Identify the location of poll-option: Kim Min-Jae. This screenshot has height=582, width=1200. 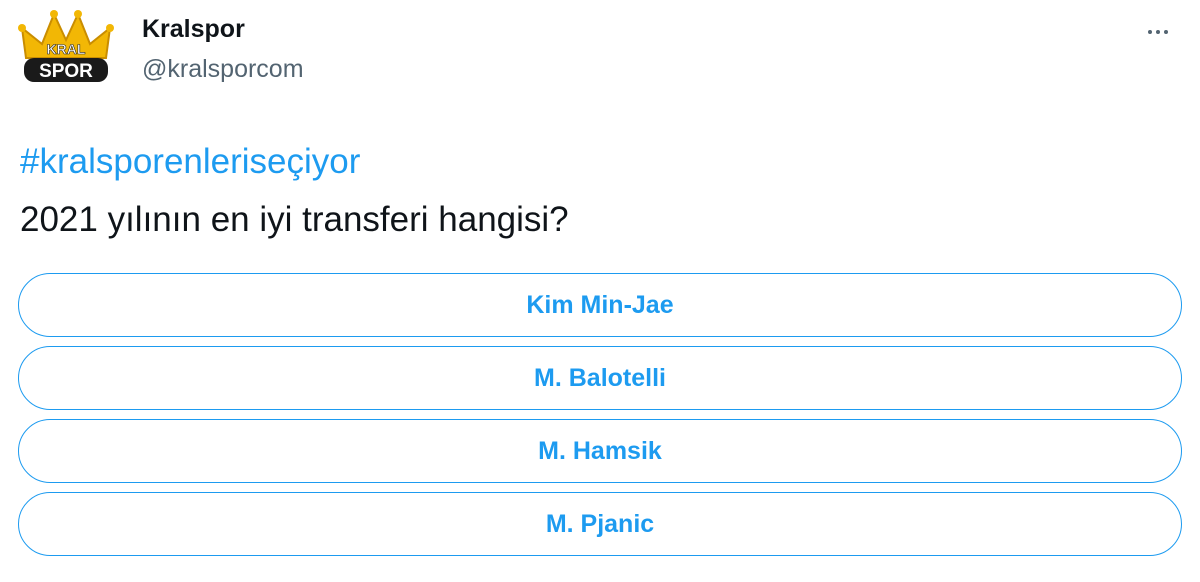
(600, 305).